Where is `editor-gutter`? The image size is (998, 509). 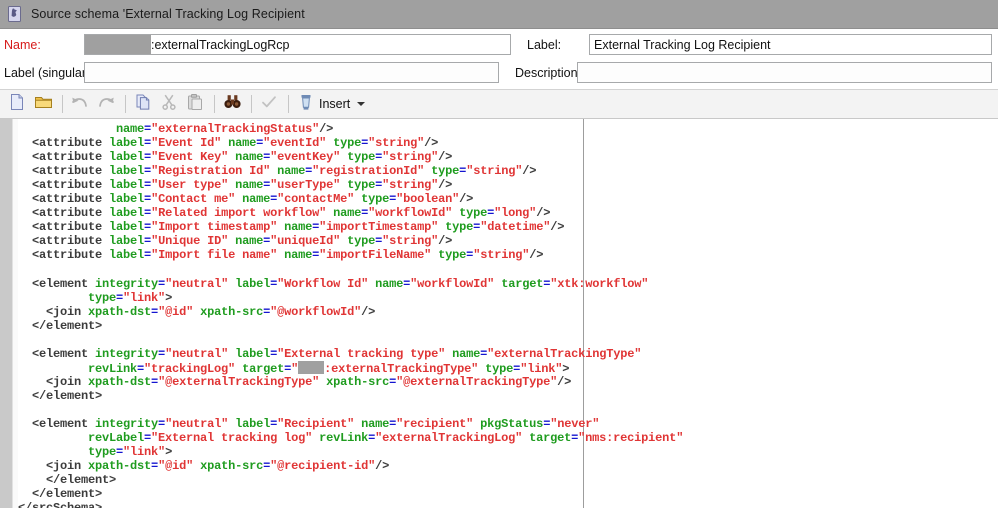 editor-gutter is located at coordinates (6, 313).